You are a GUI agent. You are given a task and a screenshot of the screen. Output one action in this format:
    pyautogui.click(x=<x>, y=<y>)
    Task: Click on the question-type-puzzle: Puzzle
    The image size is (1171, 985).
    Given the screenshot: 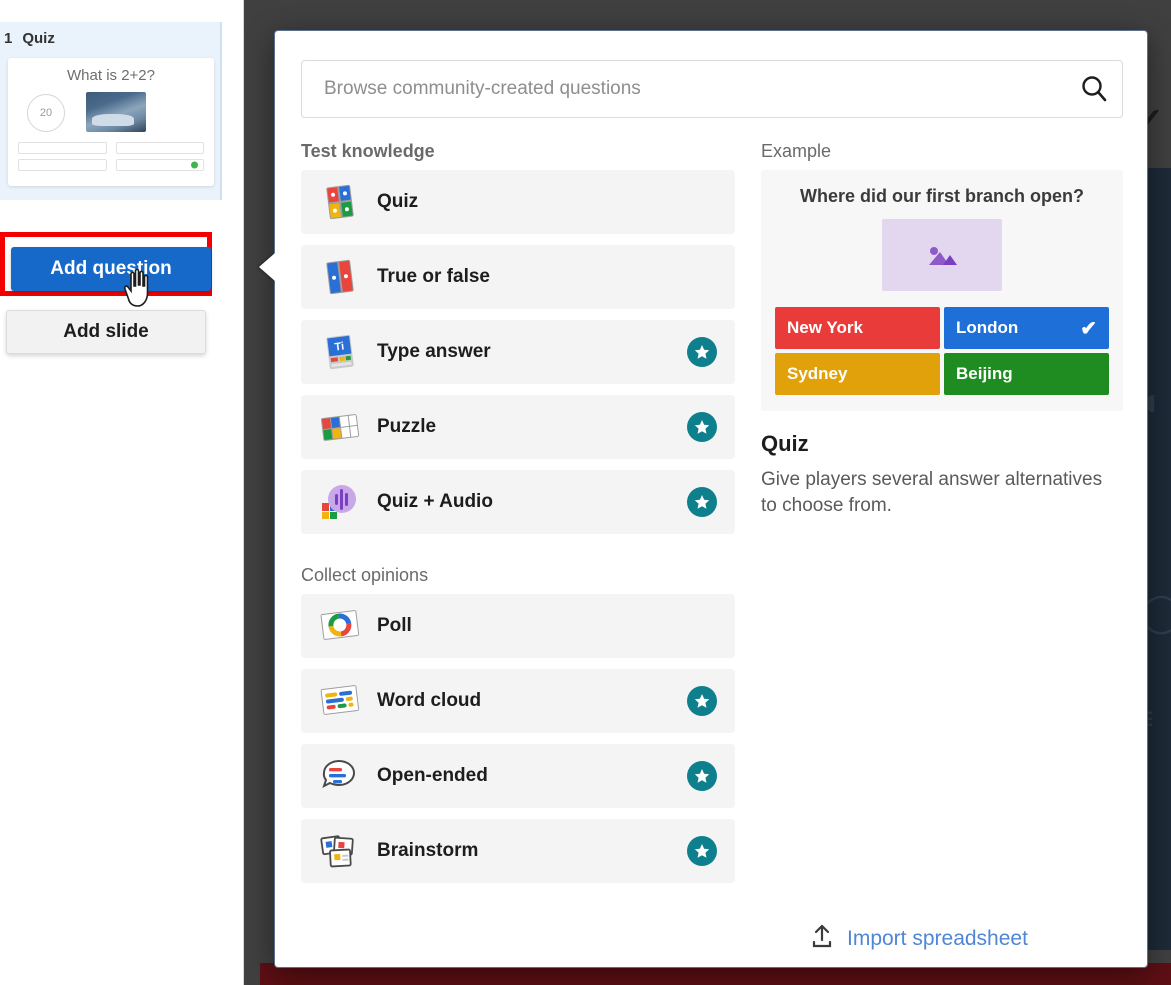 What is the action you would take?
    pyautogui.click(x=518, y=427)
    